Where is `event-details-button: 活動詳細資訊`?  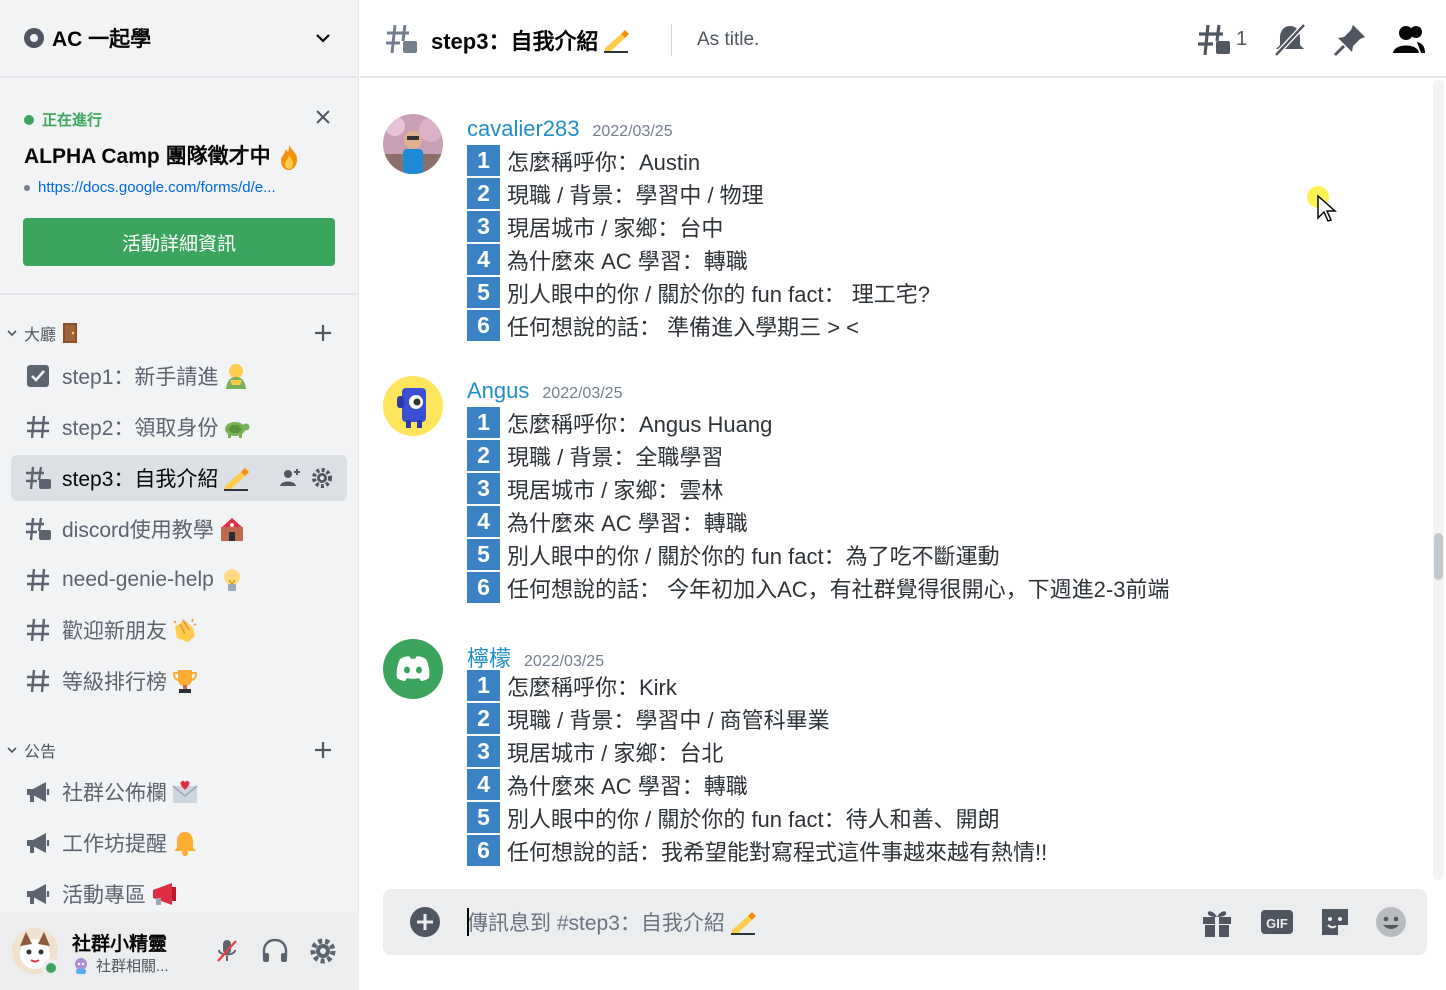
event-details-button: 活動詳細資訊 is located at coordinates (179, 242).